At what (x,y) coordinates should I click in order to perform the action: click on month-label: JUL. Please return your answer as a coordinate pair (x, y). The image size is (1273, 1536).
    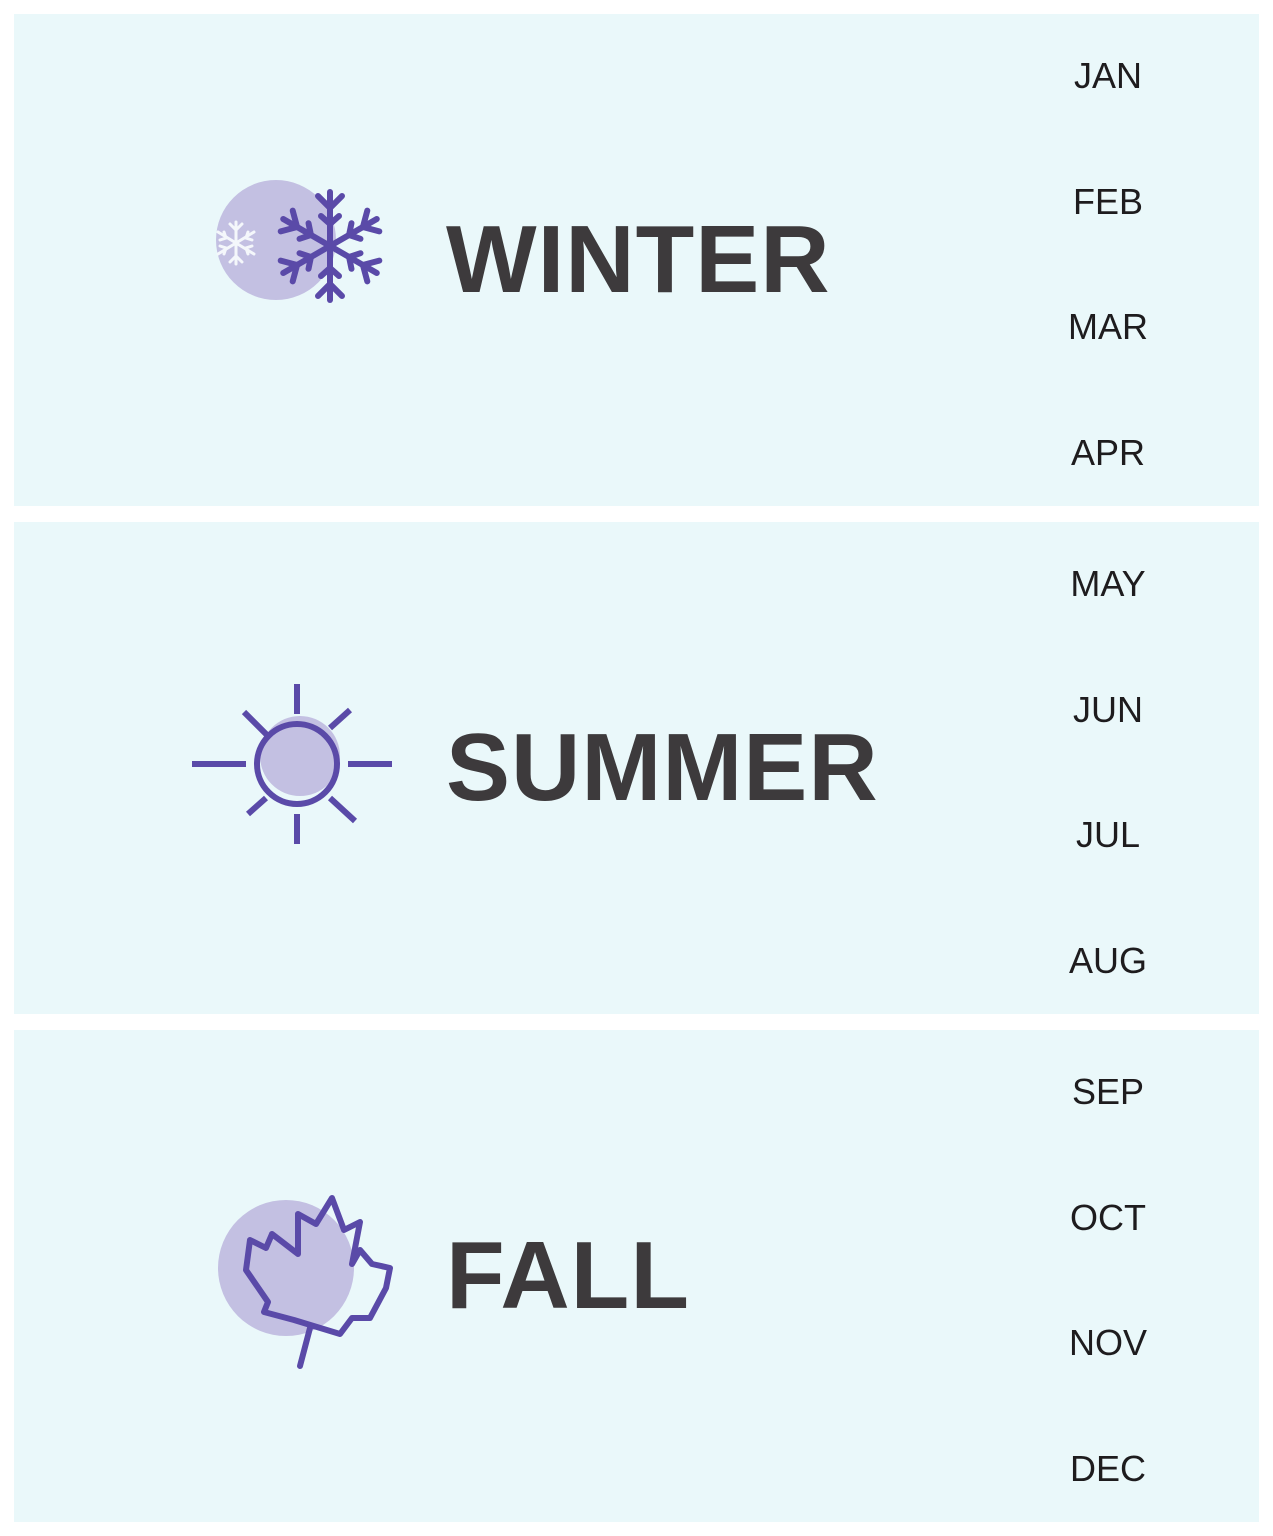
    Looking at the image, I should click on (1108, 834).